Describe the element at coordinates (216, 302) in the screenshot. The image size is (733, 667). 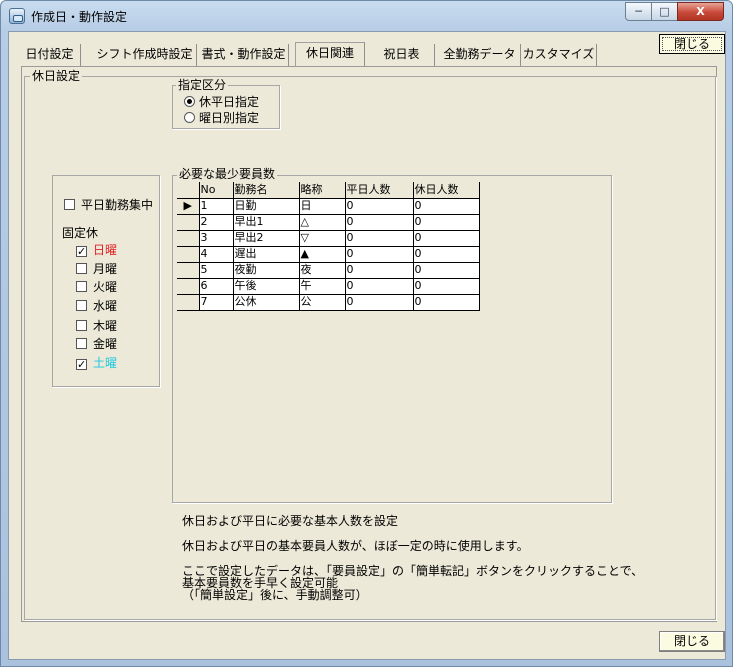
I see `cell-no: 7` at that location.